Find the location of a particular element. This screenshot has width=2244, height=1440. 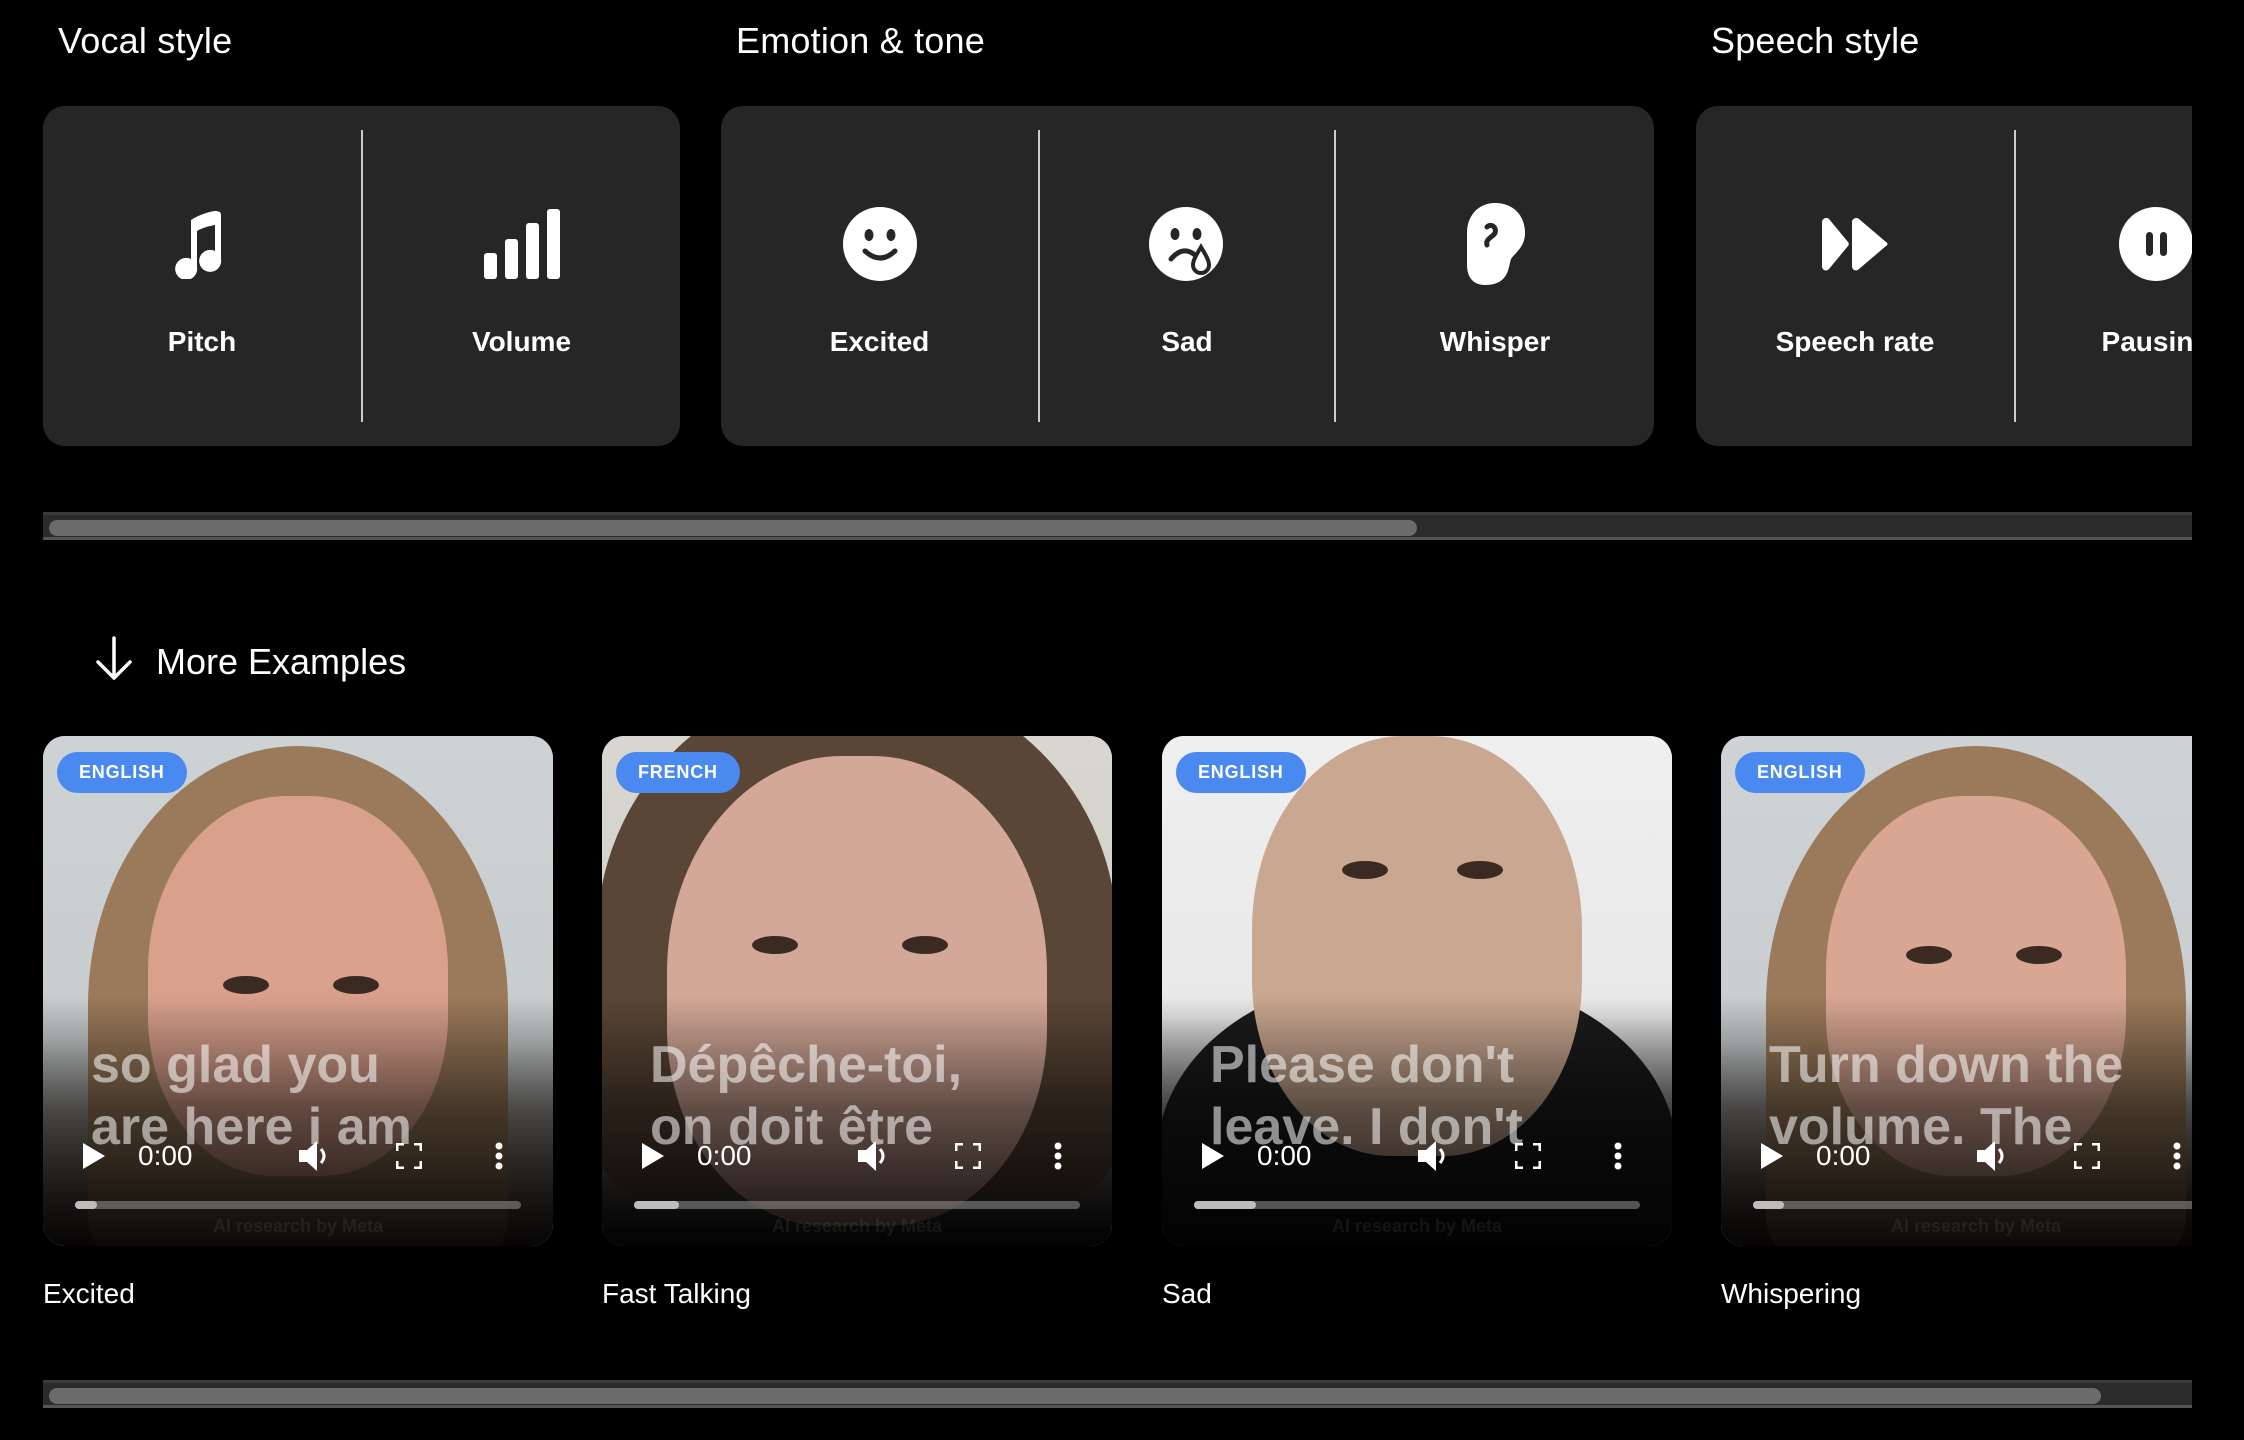

videos-scrollbar is located at coordinates (1117, 1394).